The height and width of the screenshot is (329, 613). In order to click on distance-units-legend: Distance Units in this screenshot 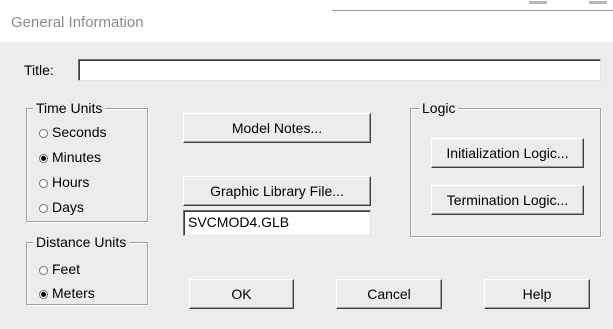, I will do `click(81, 242)`.